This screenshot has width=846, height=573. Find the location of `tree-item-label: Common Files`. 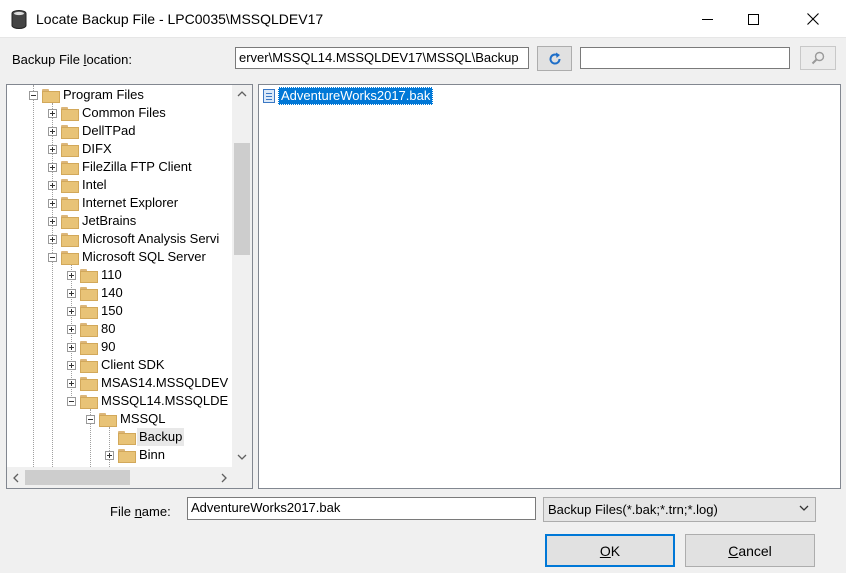

tree-item-label: Common Files is located at coordinates (124, 112).